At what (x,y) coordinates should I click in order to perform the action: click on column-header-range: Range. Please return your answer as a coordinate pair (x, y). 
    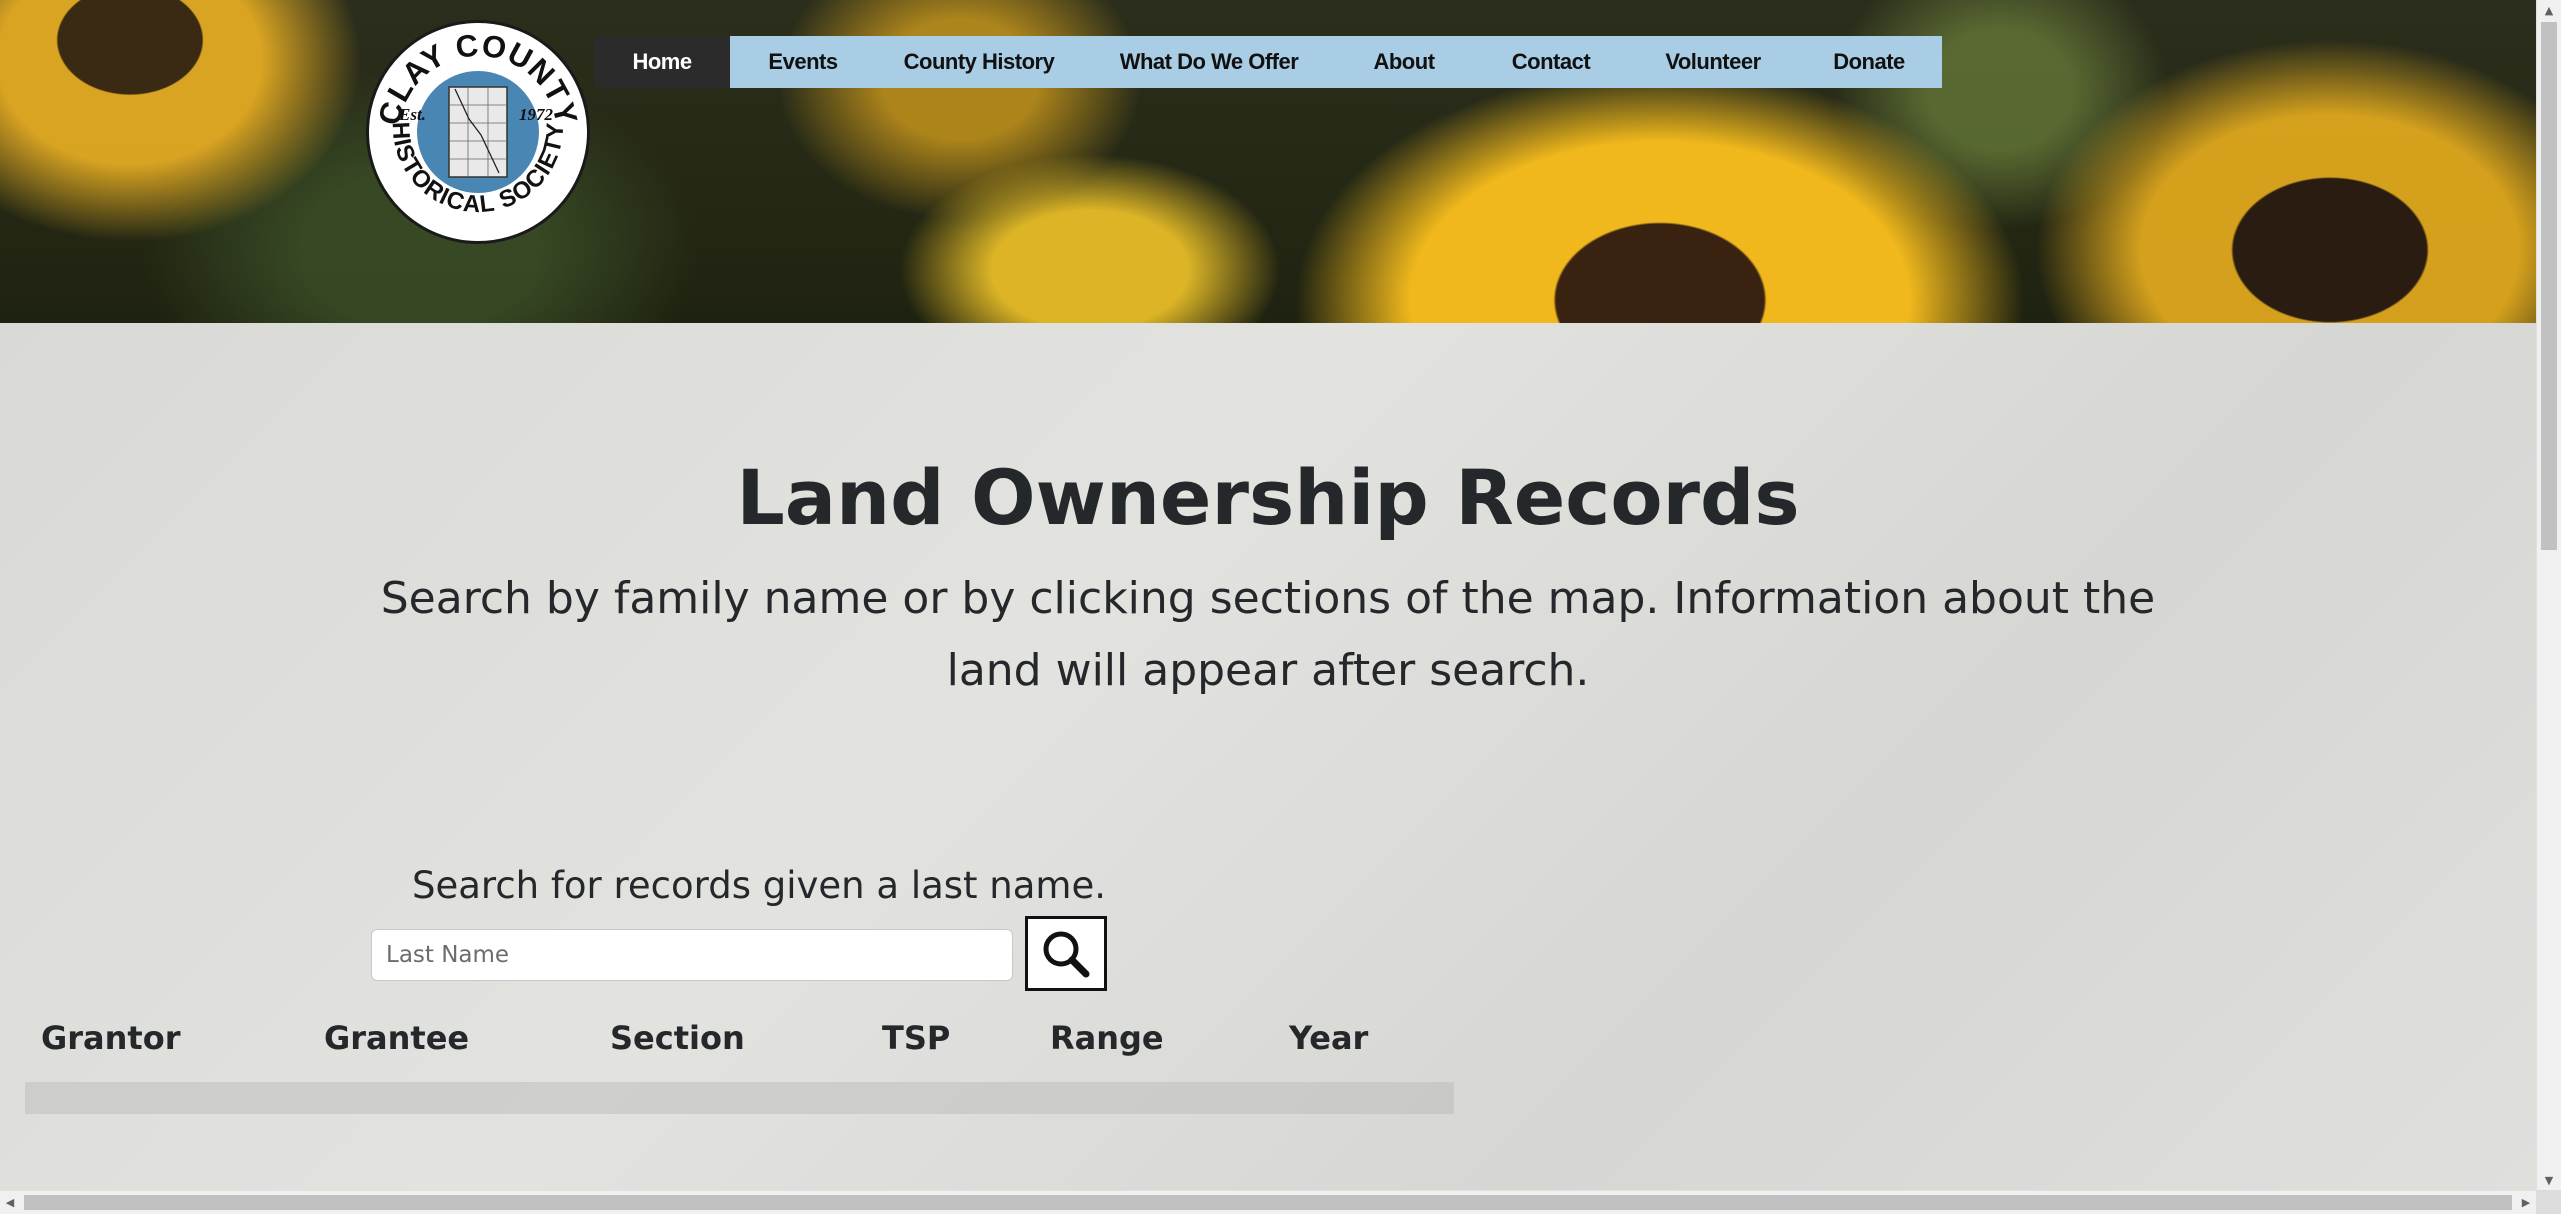
    Looking at the image, I should click on (1107, 1038).